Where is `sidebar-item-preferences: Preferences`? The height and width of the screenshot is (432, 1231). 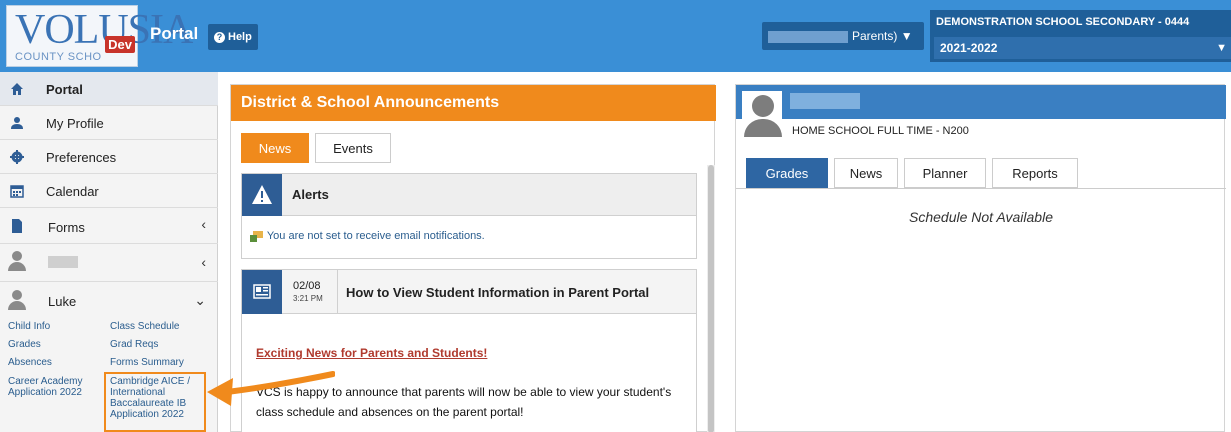
sidebar-item-preferences: Preferences is located at coordinates (109, 157).